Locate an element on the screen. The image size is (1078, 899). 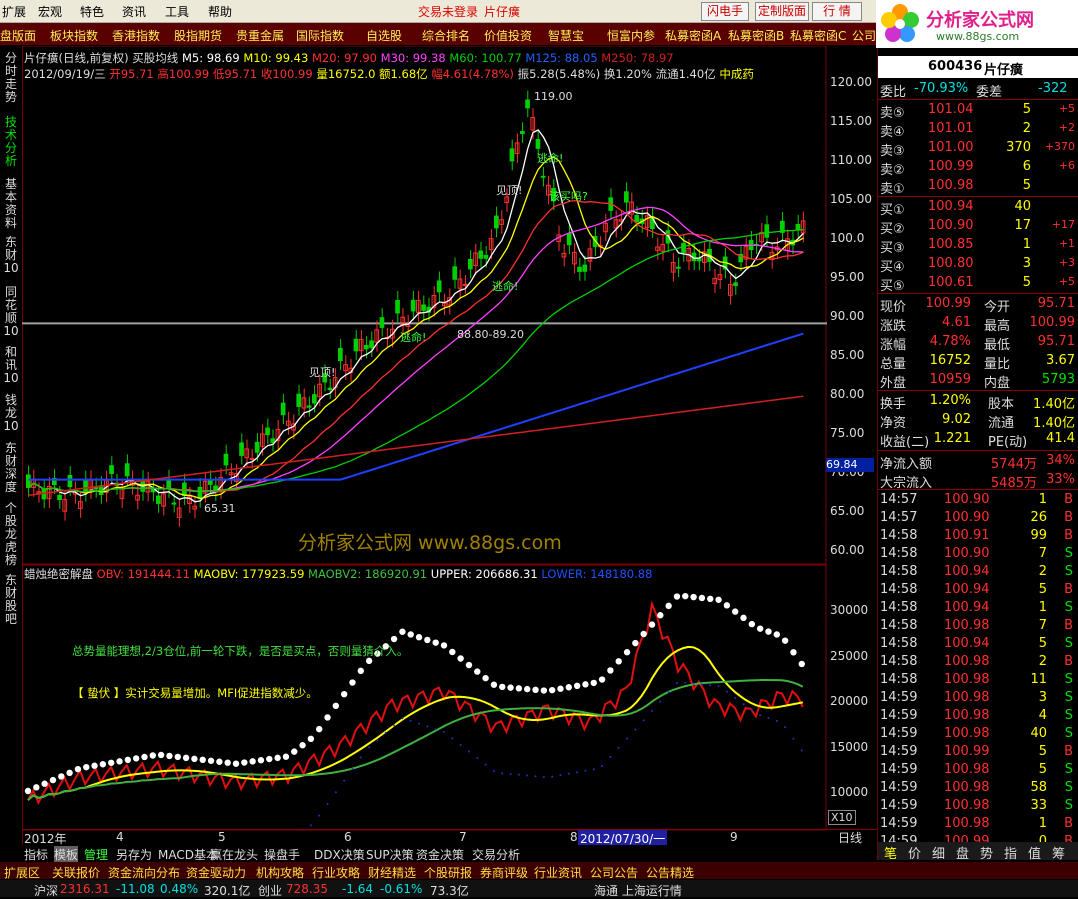
indicator-tab: 资金决策 is located at coordinates (440, 854).